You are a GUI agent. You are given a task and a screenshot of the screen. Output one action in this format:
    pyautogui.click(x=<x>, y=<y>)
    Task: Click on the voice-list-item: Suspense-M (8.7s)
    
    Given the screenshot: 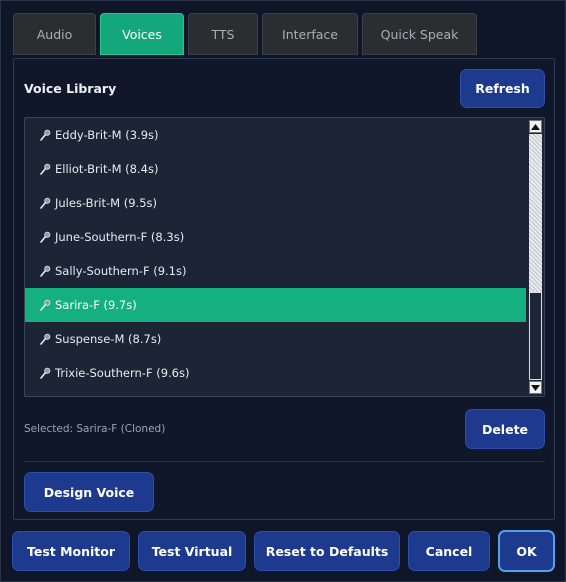 What is the action you would take?
    pyautogui.click(x=276, y=339)
    